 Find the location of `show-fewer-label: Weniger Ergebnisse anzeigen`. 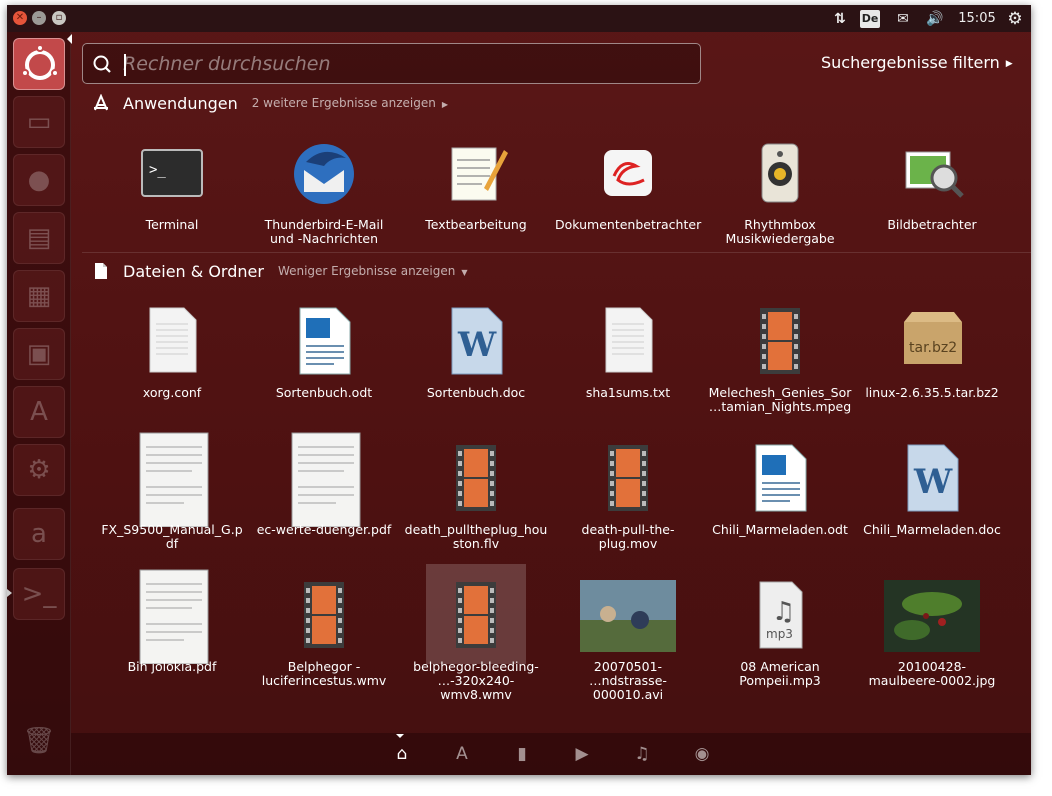

show-fewer-label: Weniger Ergebnisse anzeigen is located at coordinates (366, 271).